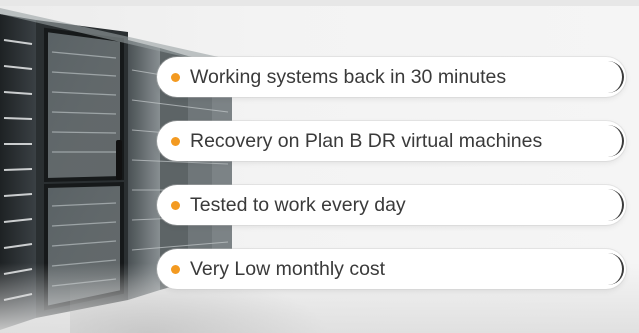 The height and width of the screenshot is (333, 639). Describe the element at coordinates (288, 268) in the screenshot. I see `feature-label: Very Low monthly cost` at that location.